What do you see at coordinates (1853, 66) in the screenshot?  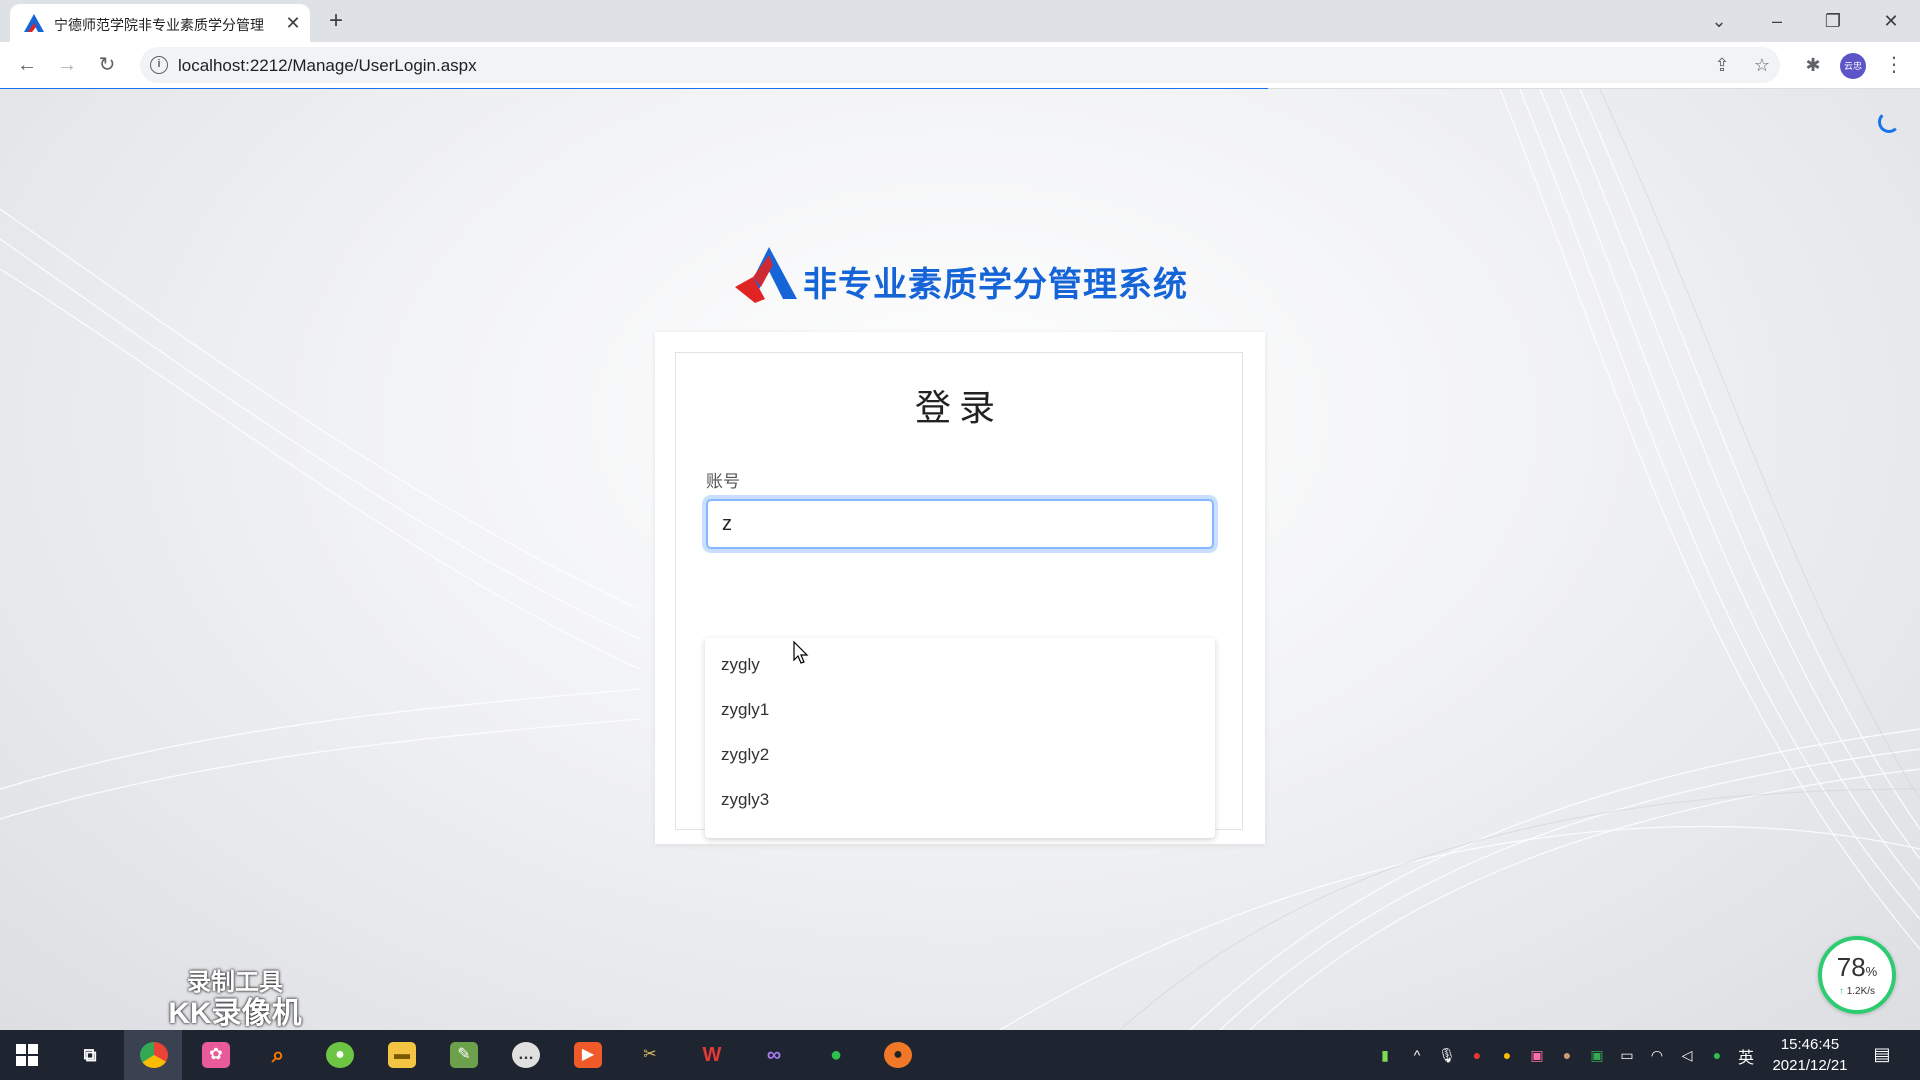 I see `profile-avatar: 云忠` at bounding box center [1853, 66].